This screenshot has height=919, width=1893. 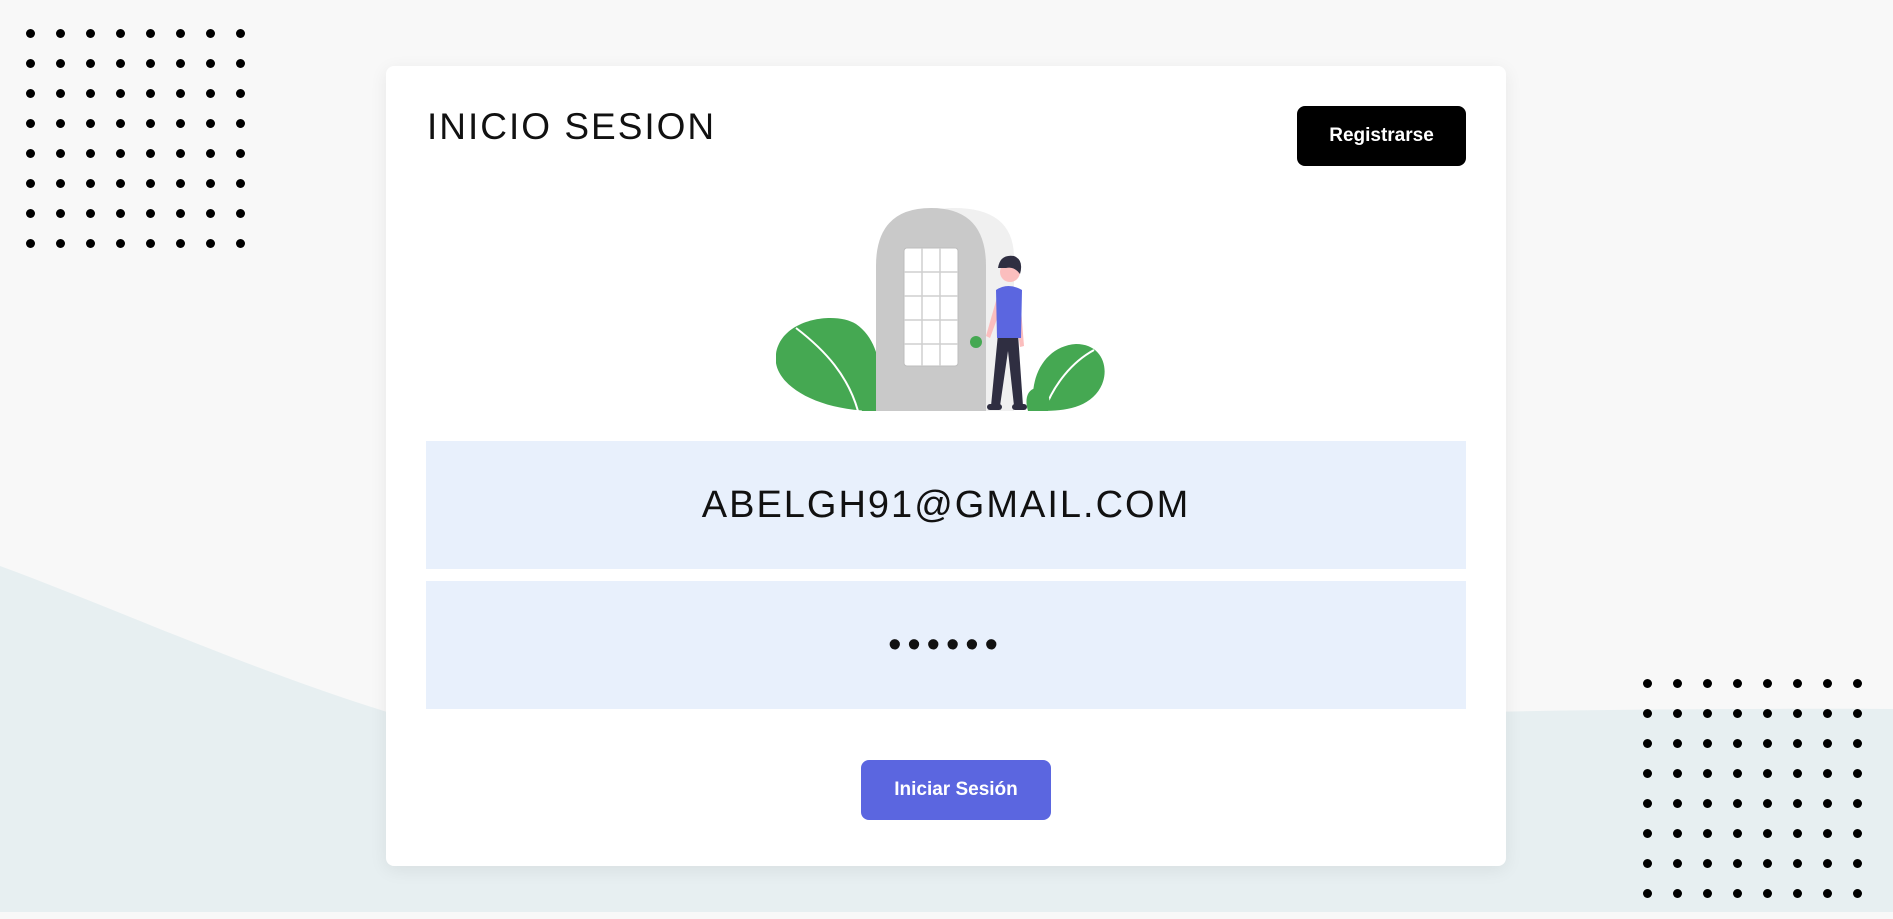 What do you see at coordinates (946, 645) in the screenshot?
I see `password-field` at bounding box center [946, 645].